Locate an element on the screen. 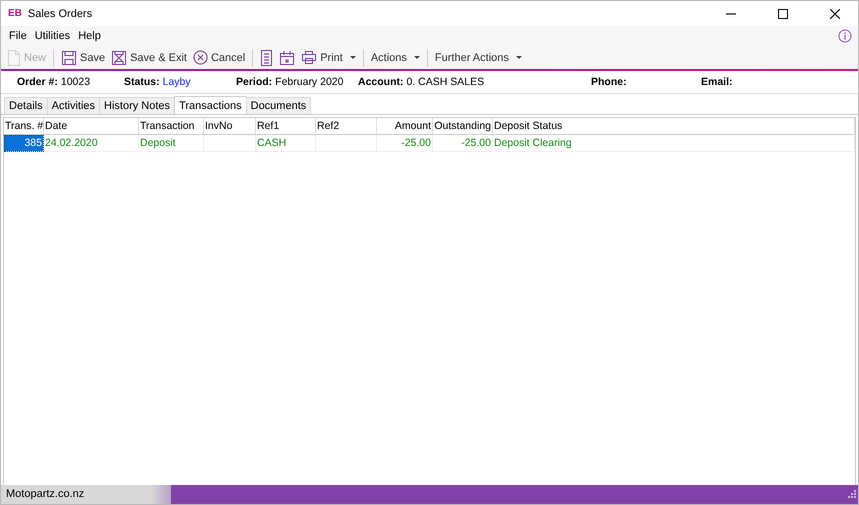 The width and height of the screenshot is (859, 505). table-cell: Deposit is located at coordinates (171, 143).